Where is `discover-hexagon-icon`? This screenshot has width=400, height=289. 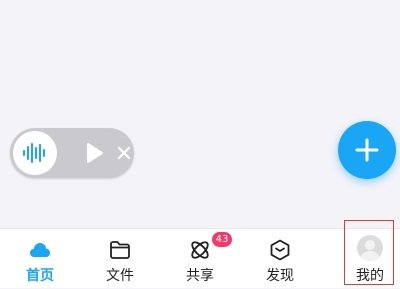
discover-hexagon-icon is located at coordinates (280, 250).